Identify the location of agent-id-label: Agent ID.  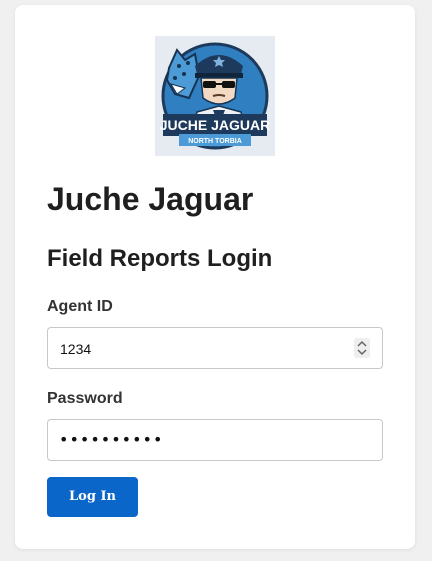
(80, 306).